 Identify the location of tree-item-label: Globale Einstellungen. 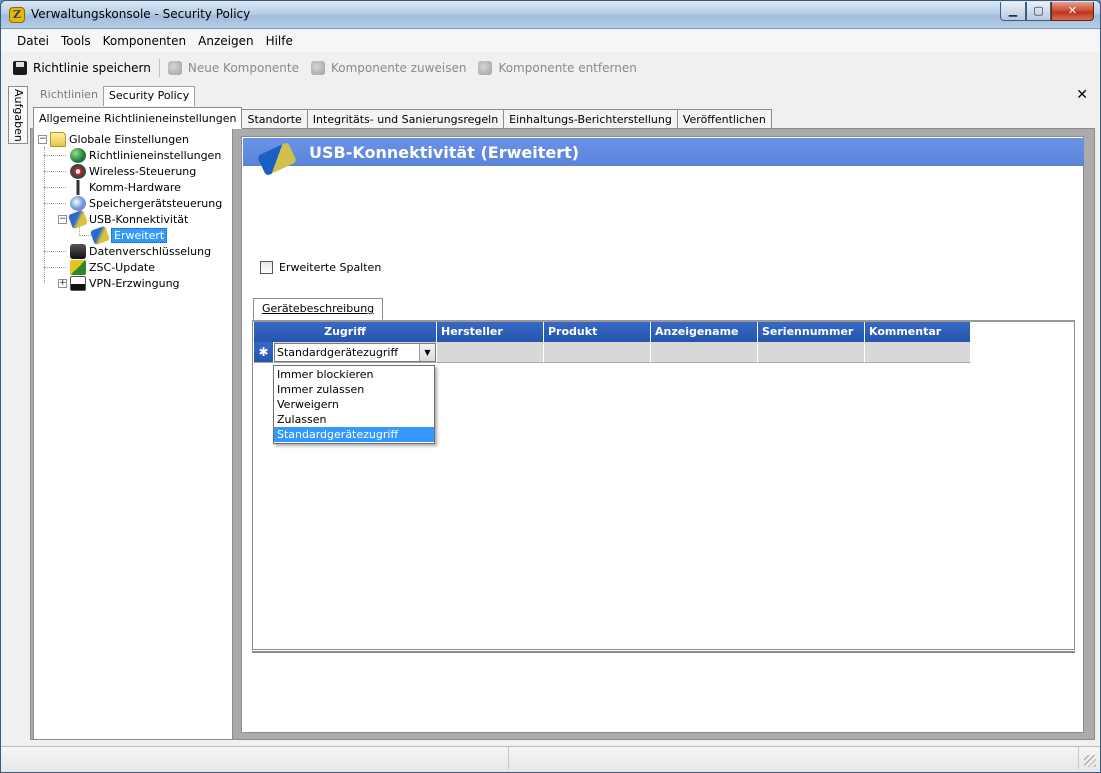
(129, 139).